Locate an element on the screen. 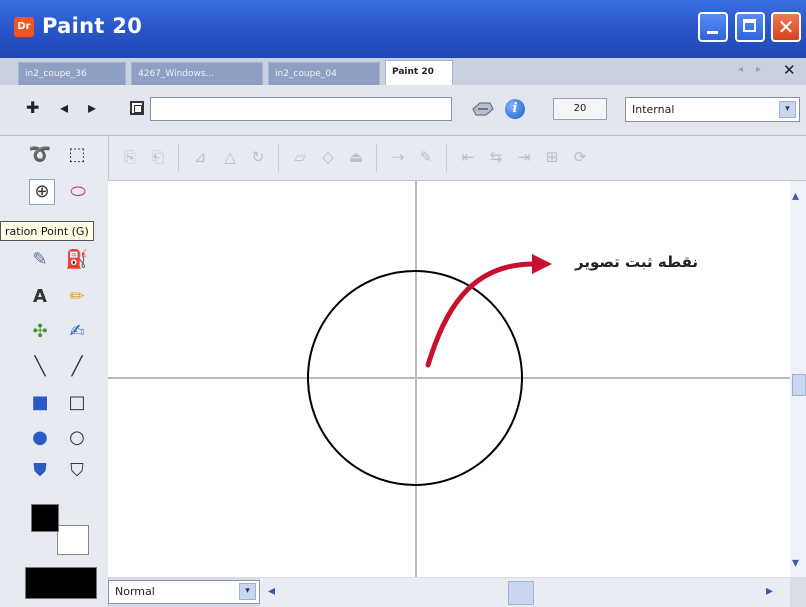 This screenshot has height=607, width=806. chevron-down-icon: ▾ is located at coordinates (247, 591).